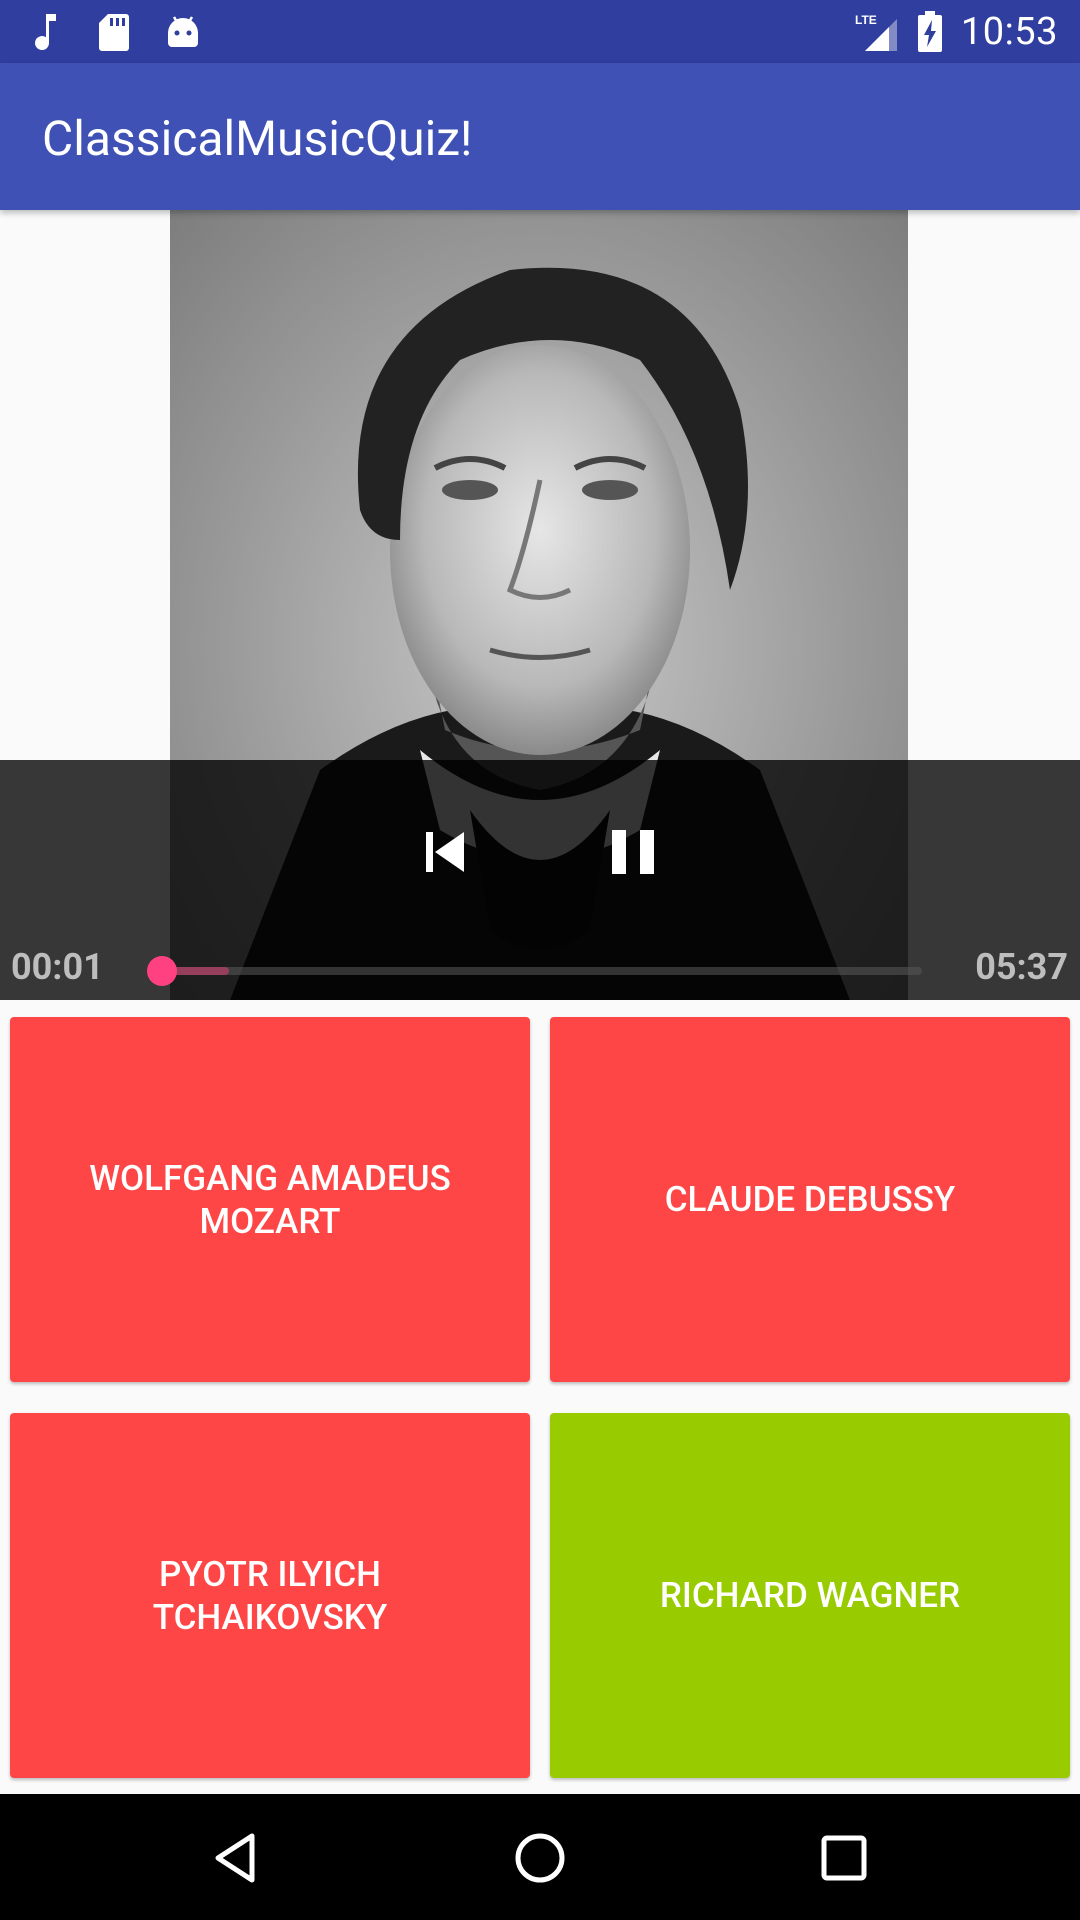 This screenshot has height=1920, width=1080. I want to click on pause-icon, so click(633, 852).